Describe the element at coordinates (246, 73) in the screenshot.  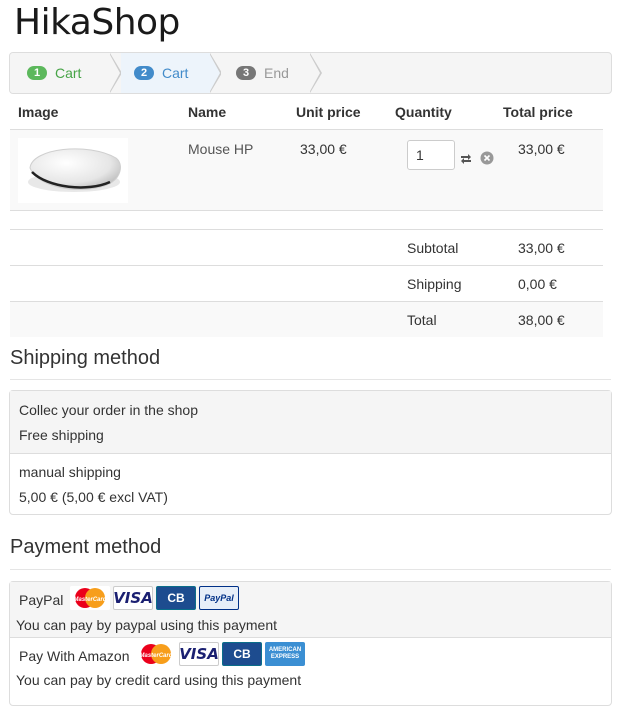
I see `step-3-number: 3` at that location.